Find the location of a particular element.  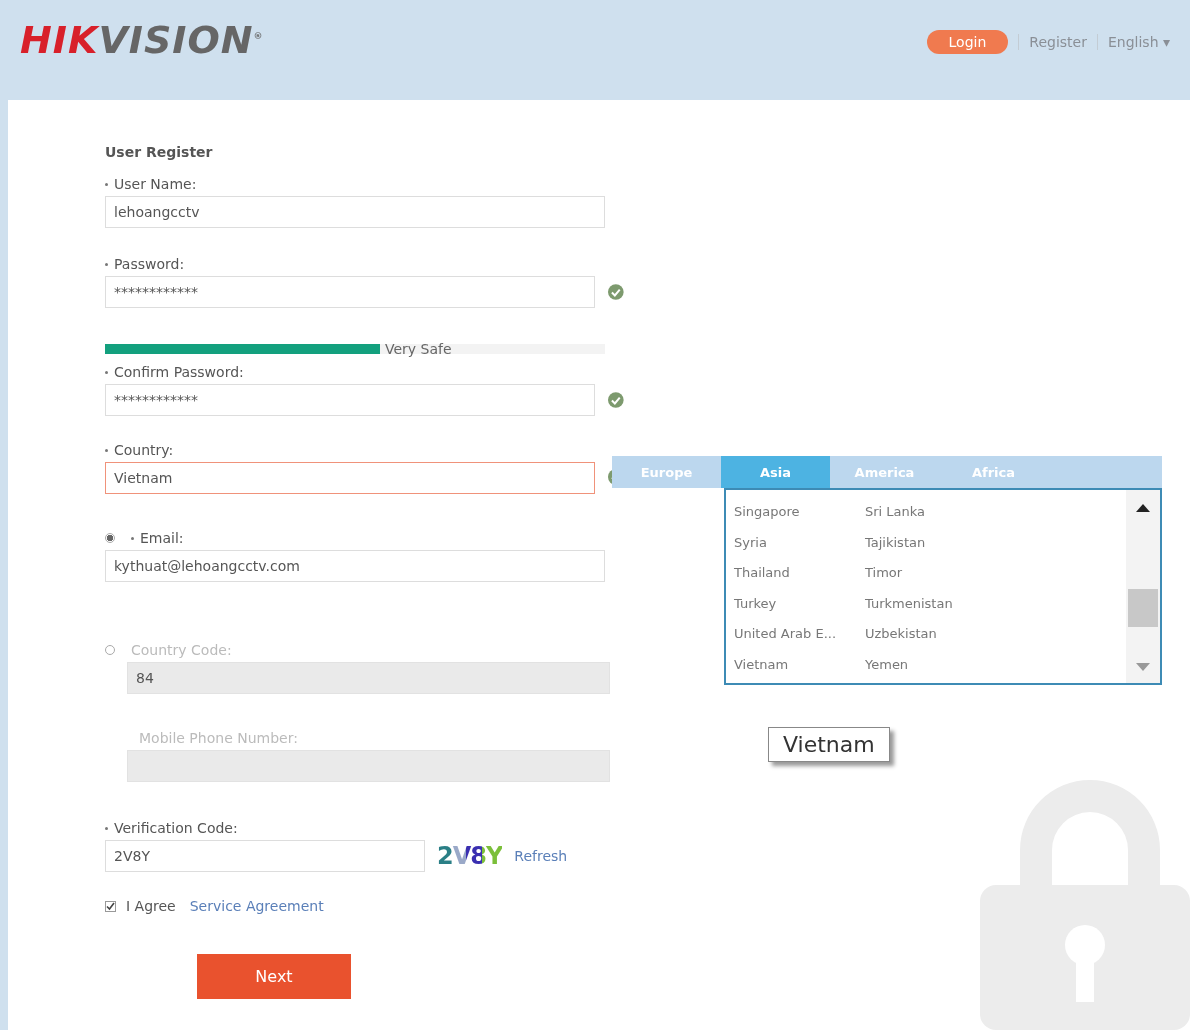

input-field: Vietnam is located at coordinates (350, 478).